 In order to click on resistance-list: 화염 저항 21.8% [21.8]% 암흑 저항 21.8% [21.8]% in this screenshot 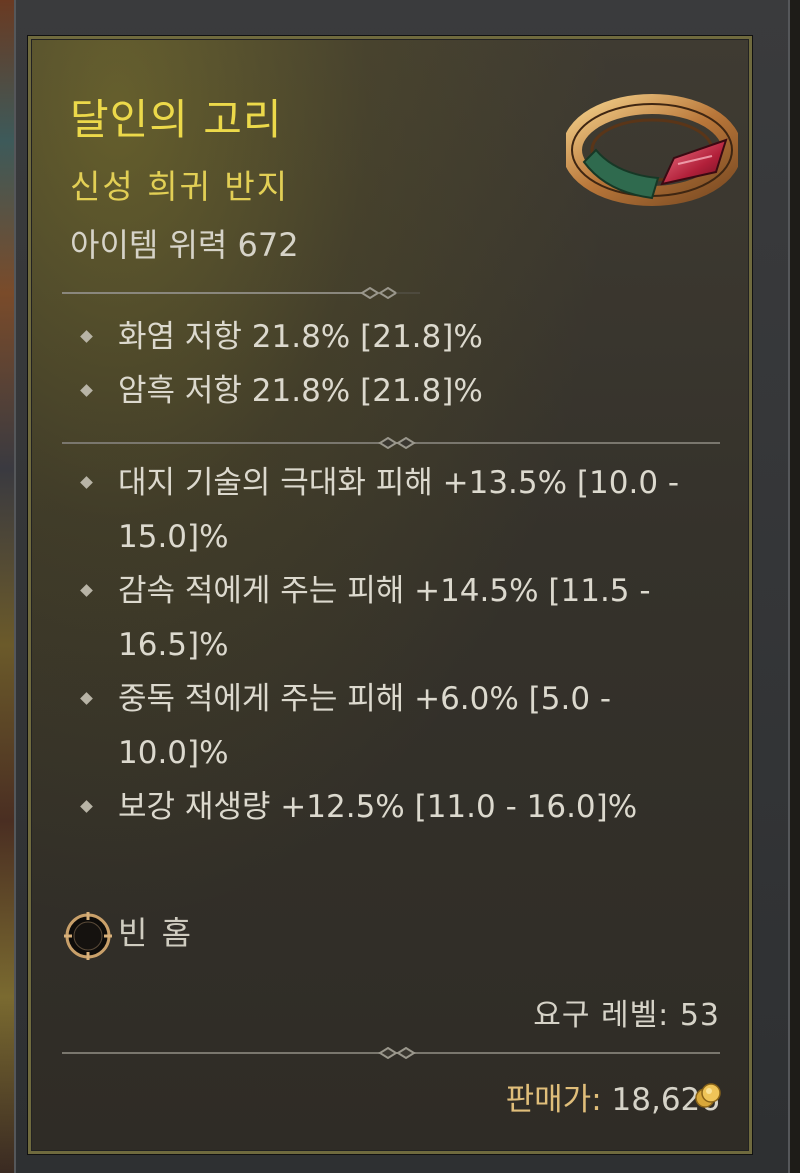, I will do `click(399, 364)`.